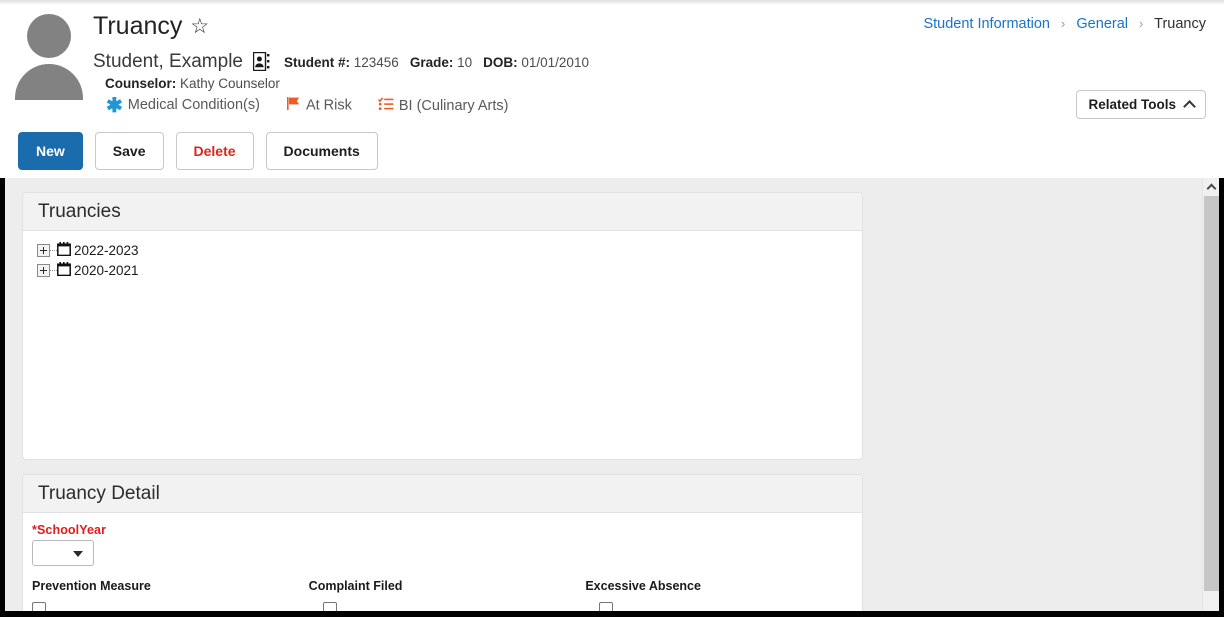 The height and width of the screenshot is (617, 1224). I want to click on delete-button: Delete, so click(214, 151).